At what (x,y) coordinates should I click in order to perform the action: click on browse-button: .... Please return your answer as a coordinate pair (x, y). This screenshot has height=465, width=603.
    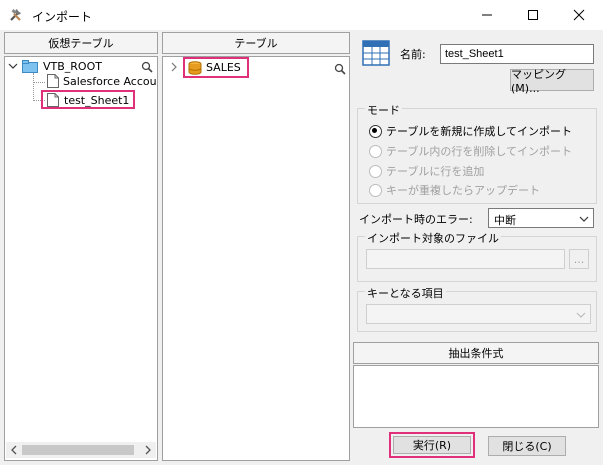
    Looking at the image, I should click on (579, 259).